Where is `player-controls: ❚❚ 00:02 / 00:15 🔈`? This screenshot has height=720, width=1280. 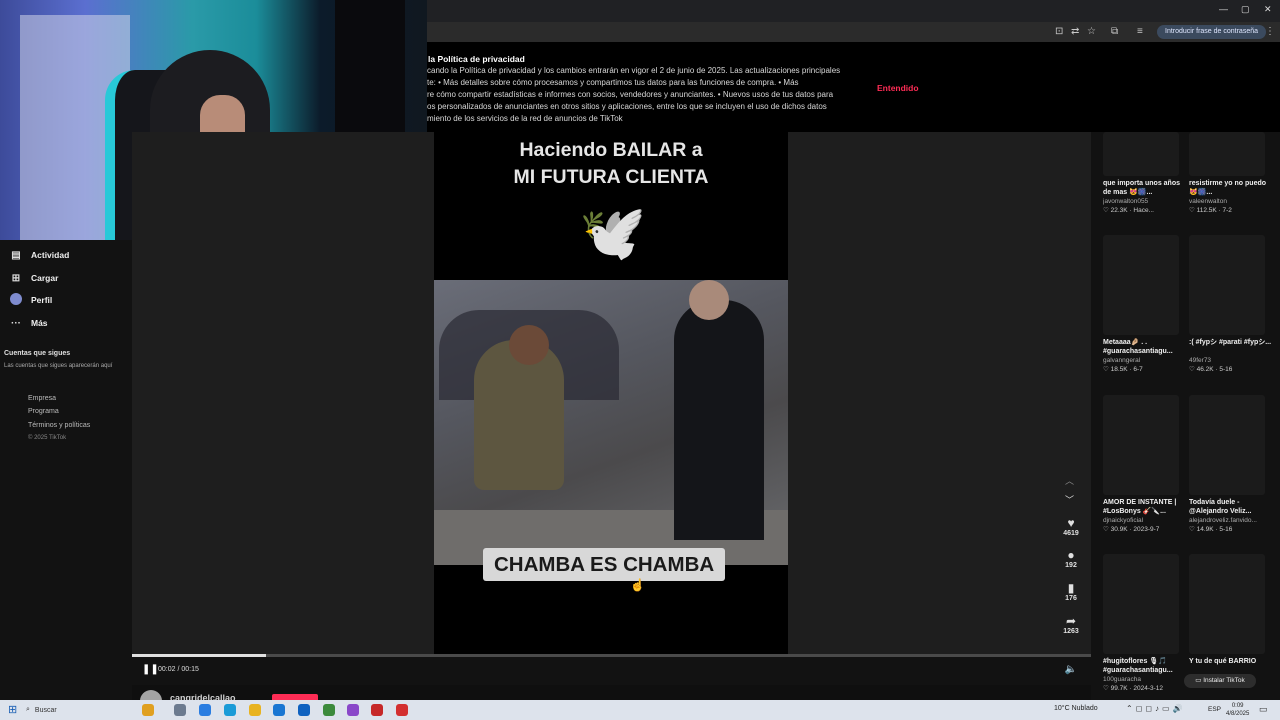 player-controls: ❚❚ 00:02 / 00:15 🔈 is located at coordinates (611, 671).